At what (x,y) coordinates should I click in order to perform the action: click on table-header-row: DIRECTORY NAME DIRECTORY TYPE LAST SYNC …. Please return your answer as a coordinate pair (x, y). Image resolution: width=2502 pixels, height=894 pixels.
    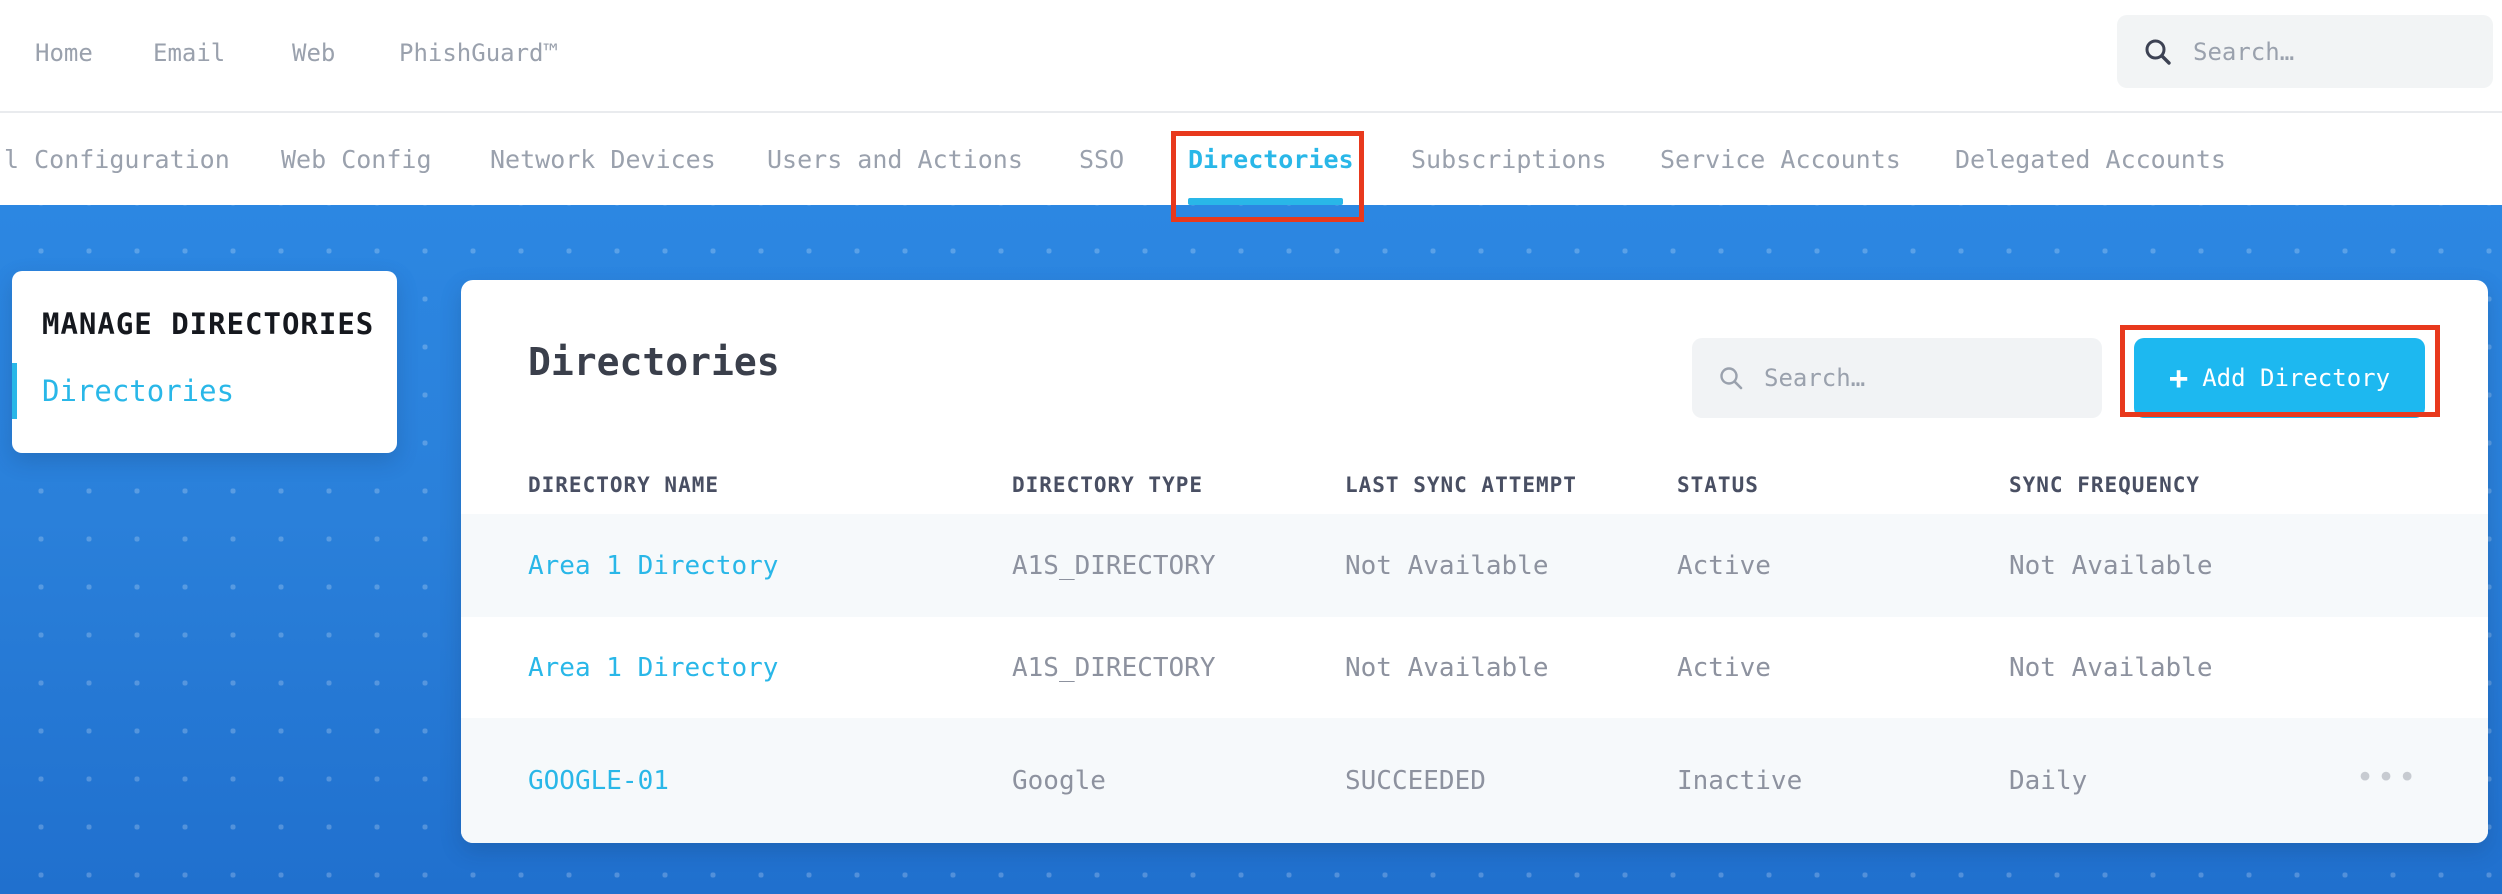
    Looking at the image, I should click on (1474, 484).